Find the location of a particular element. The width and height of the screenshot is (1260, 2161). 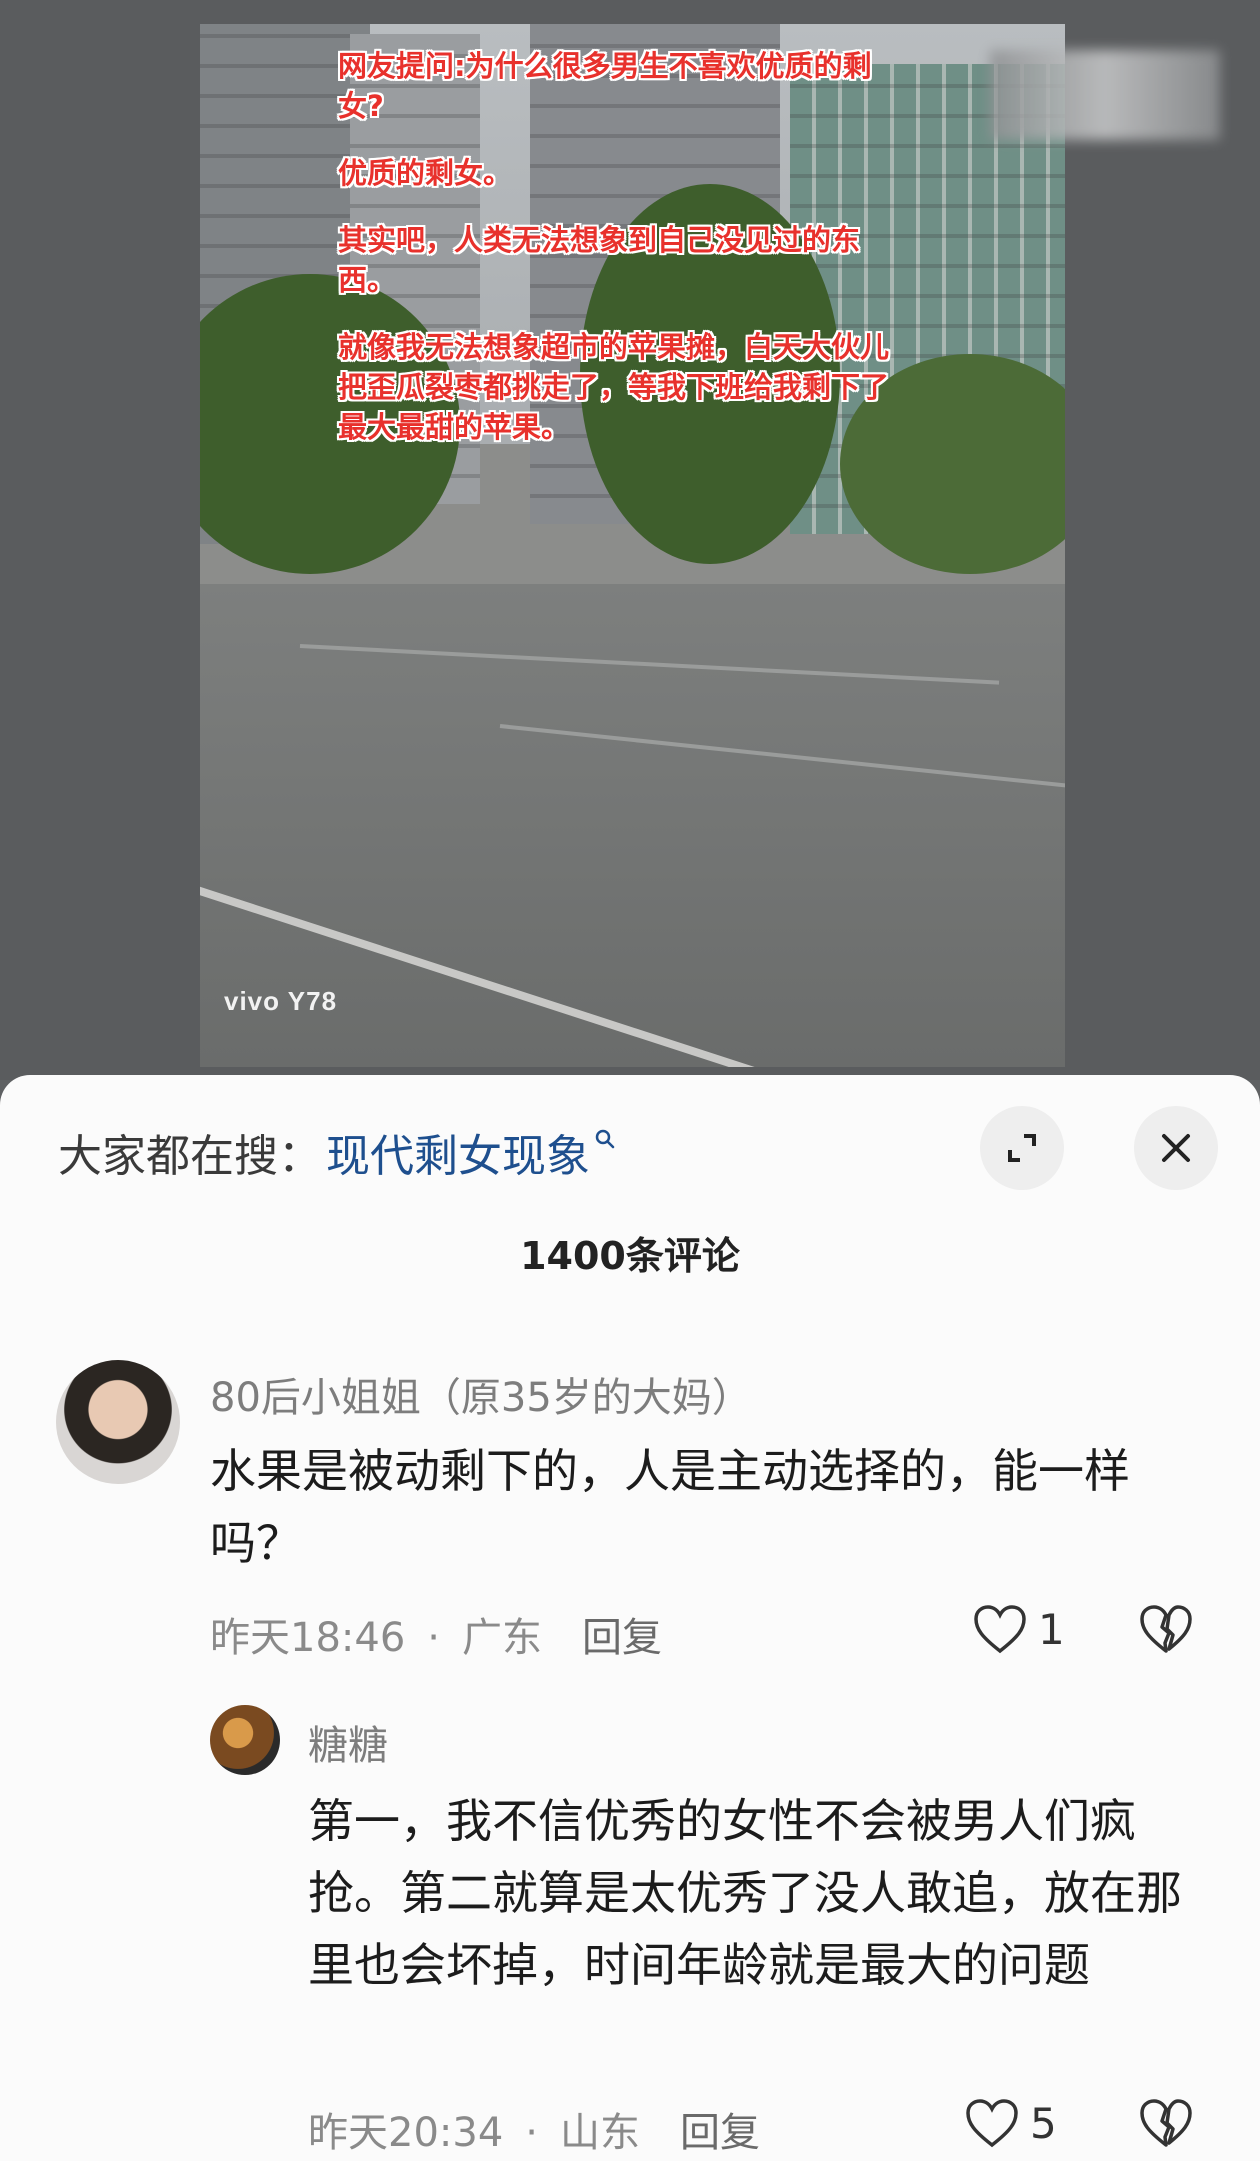

comment-meta: 昨天18:46 · 广东 回复 is located at coordinates (436, 1638).